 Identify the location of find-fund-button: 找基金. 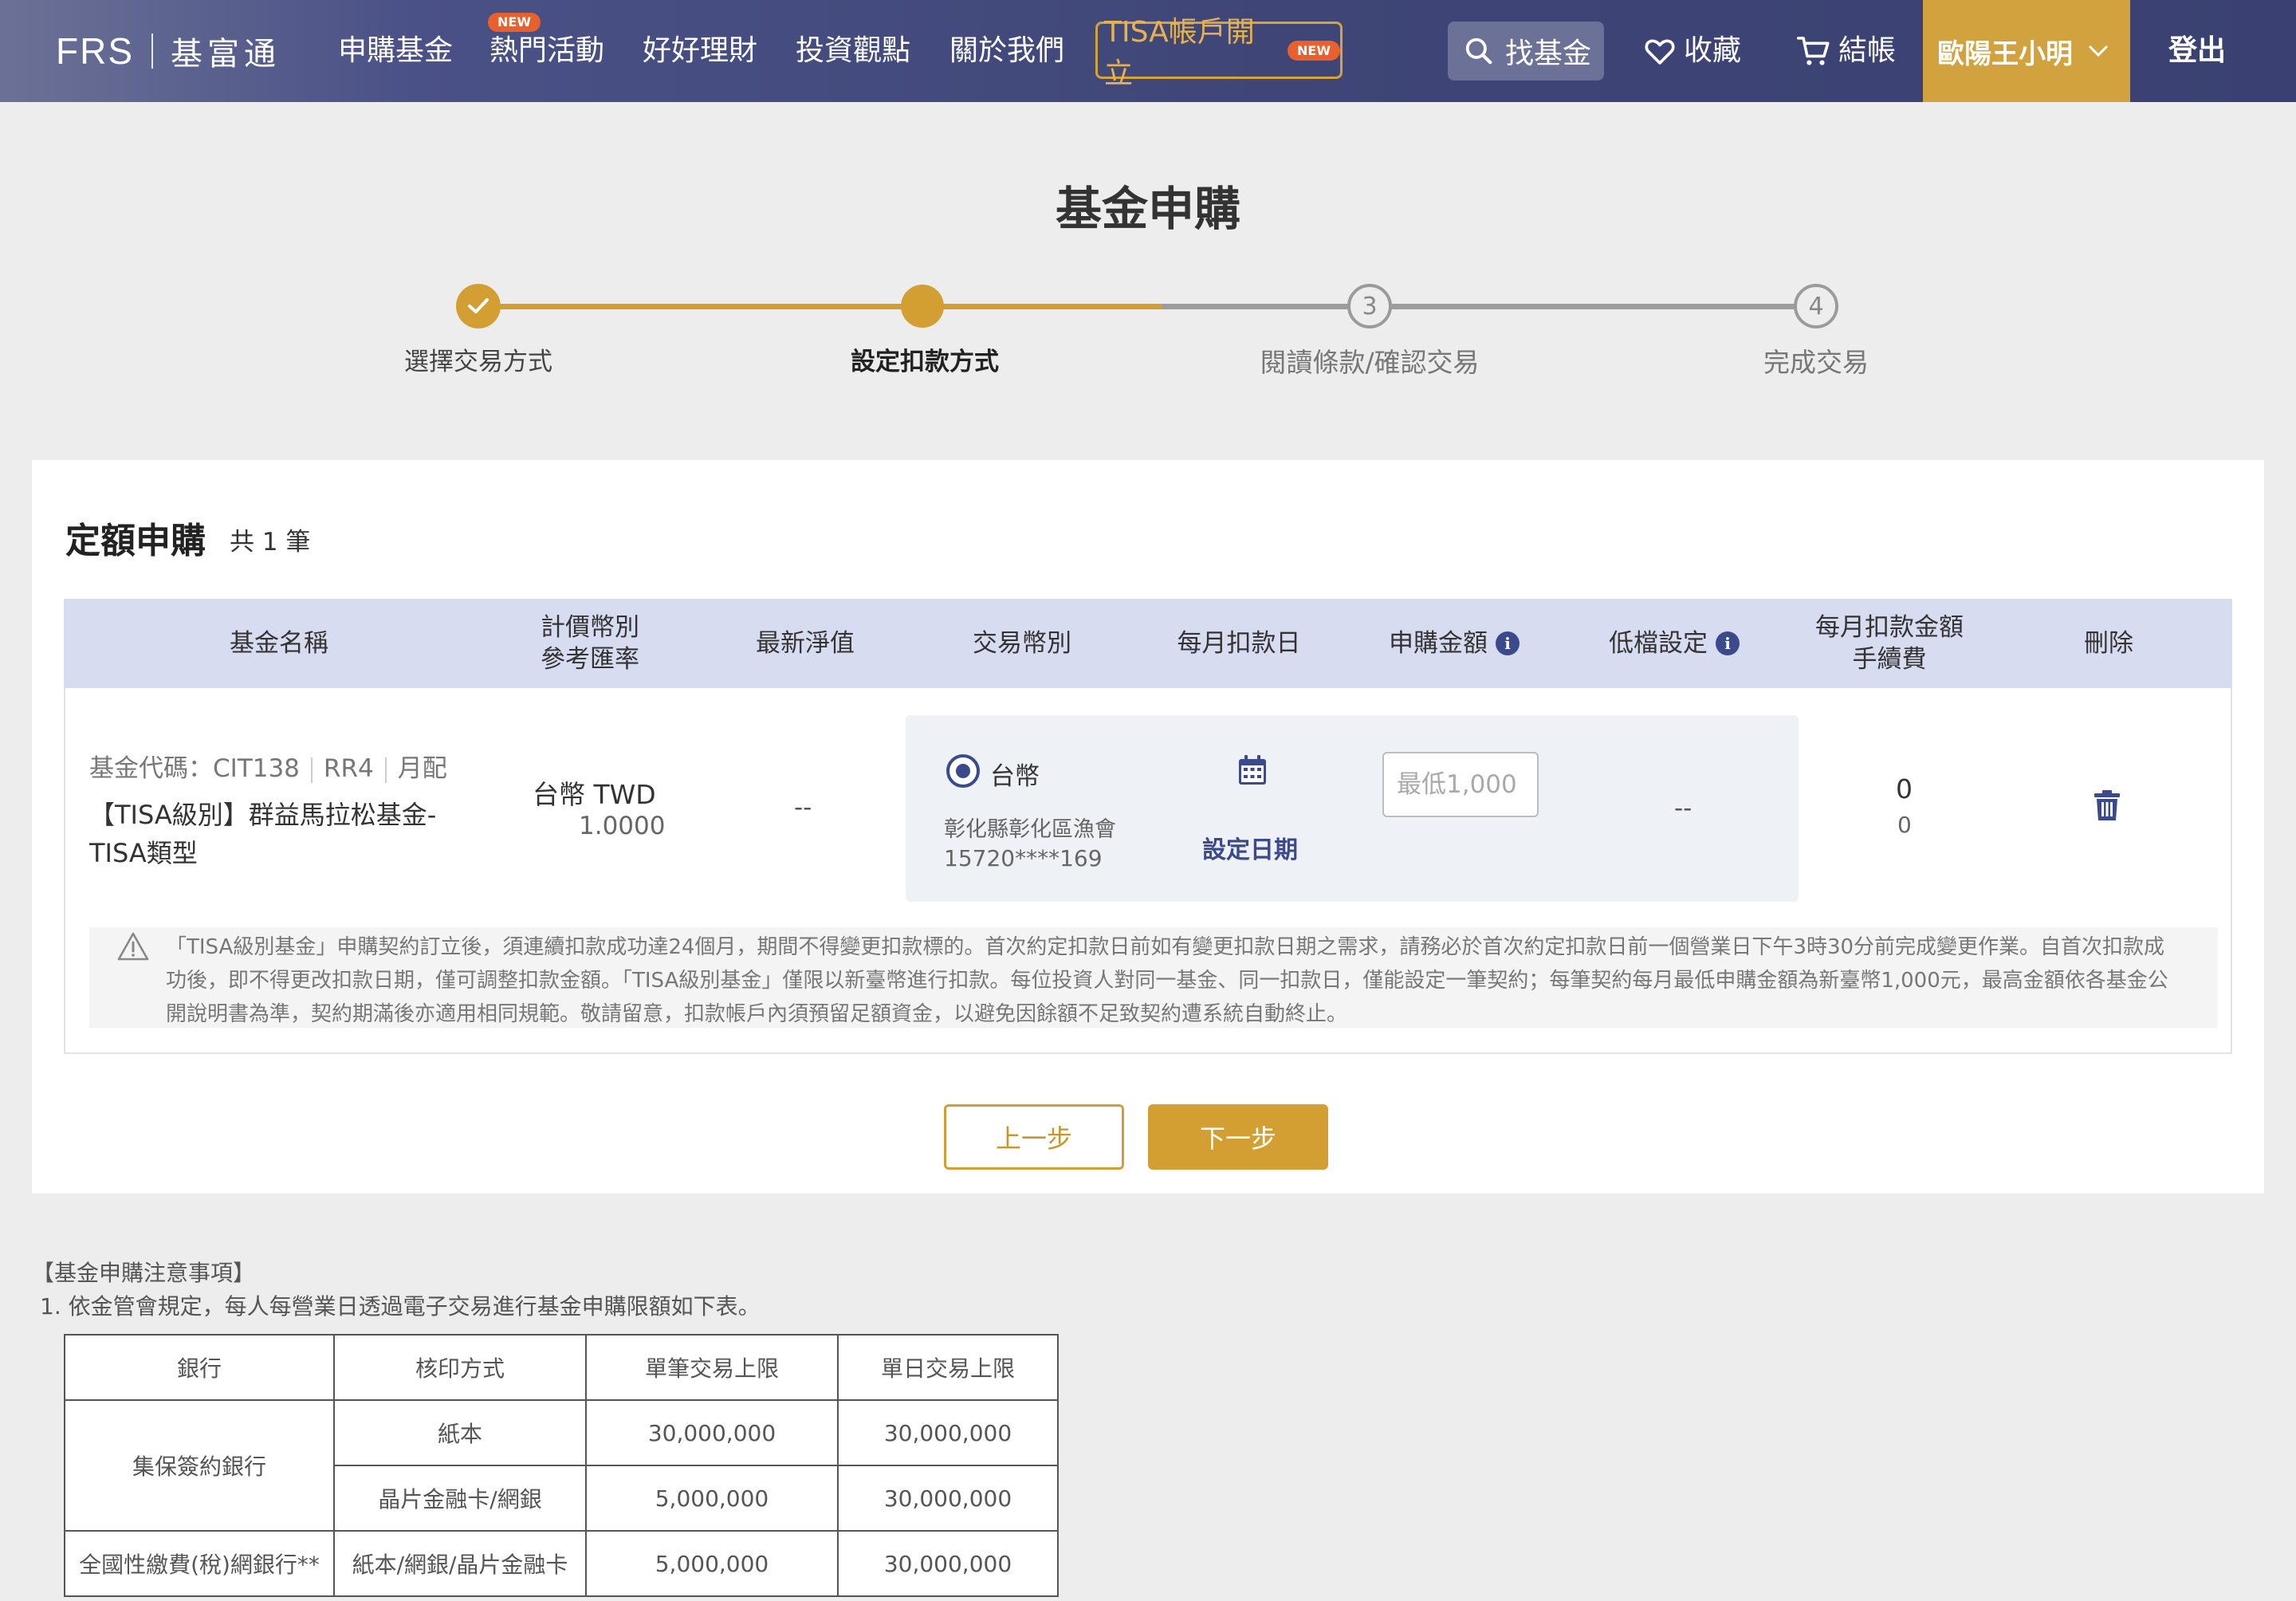
(1526, 51).